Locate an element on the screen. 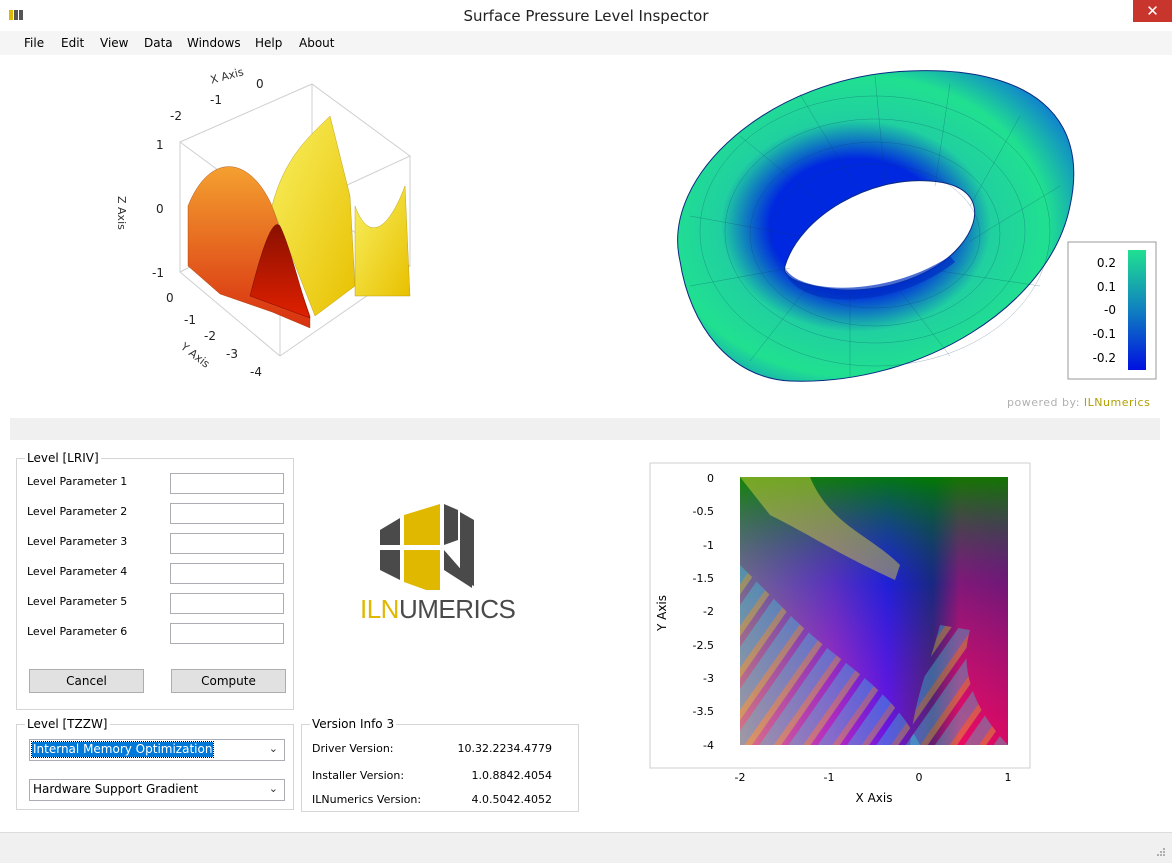 Image resolution: width=1172 pixels, height=863 pixels. driver-version-label: Driver Version: is located at coordinates (353, 748).